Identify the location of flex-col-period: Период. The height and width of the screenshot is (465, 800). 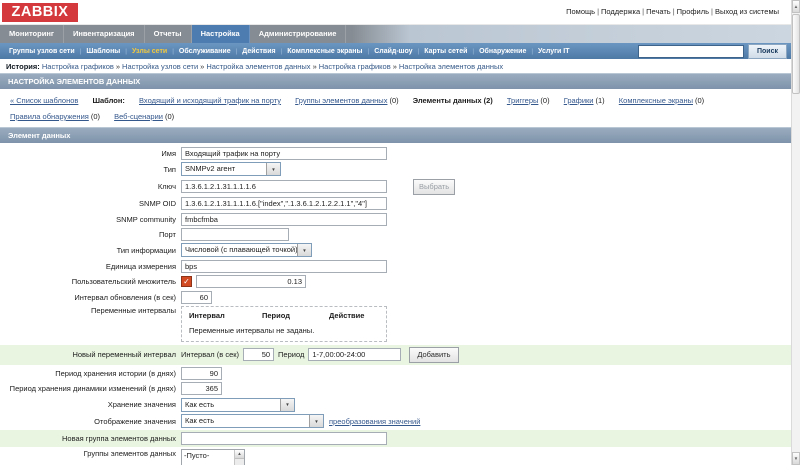
(276, 315).